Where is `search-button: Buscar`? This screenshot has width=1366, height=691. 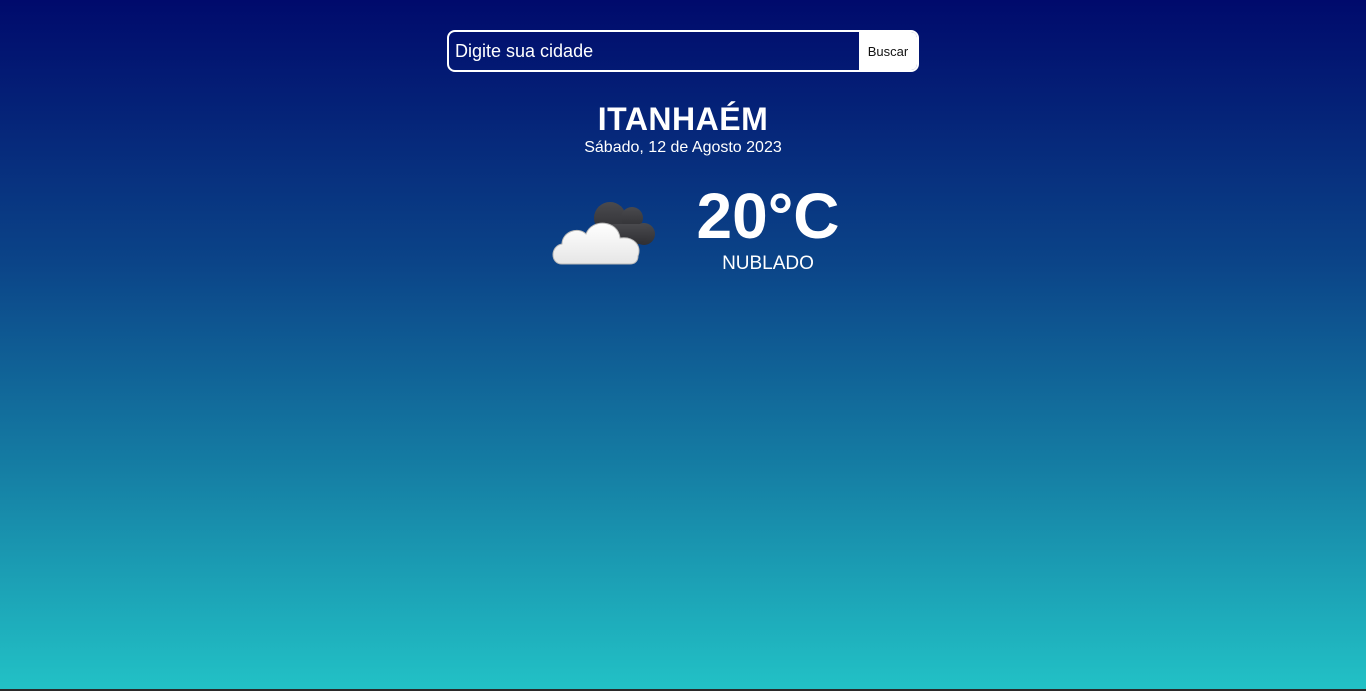
search-button: Buscar is located at coordinates (888, 51).